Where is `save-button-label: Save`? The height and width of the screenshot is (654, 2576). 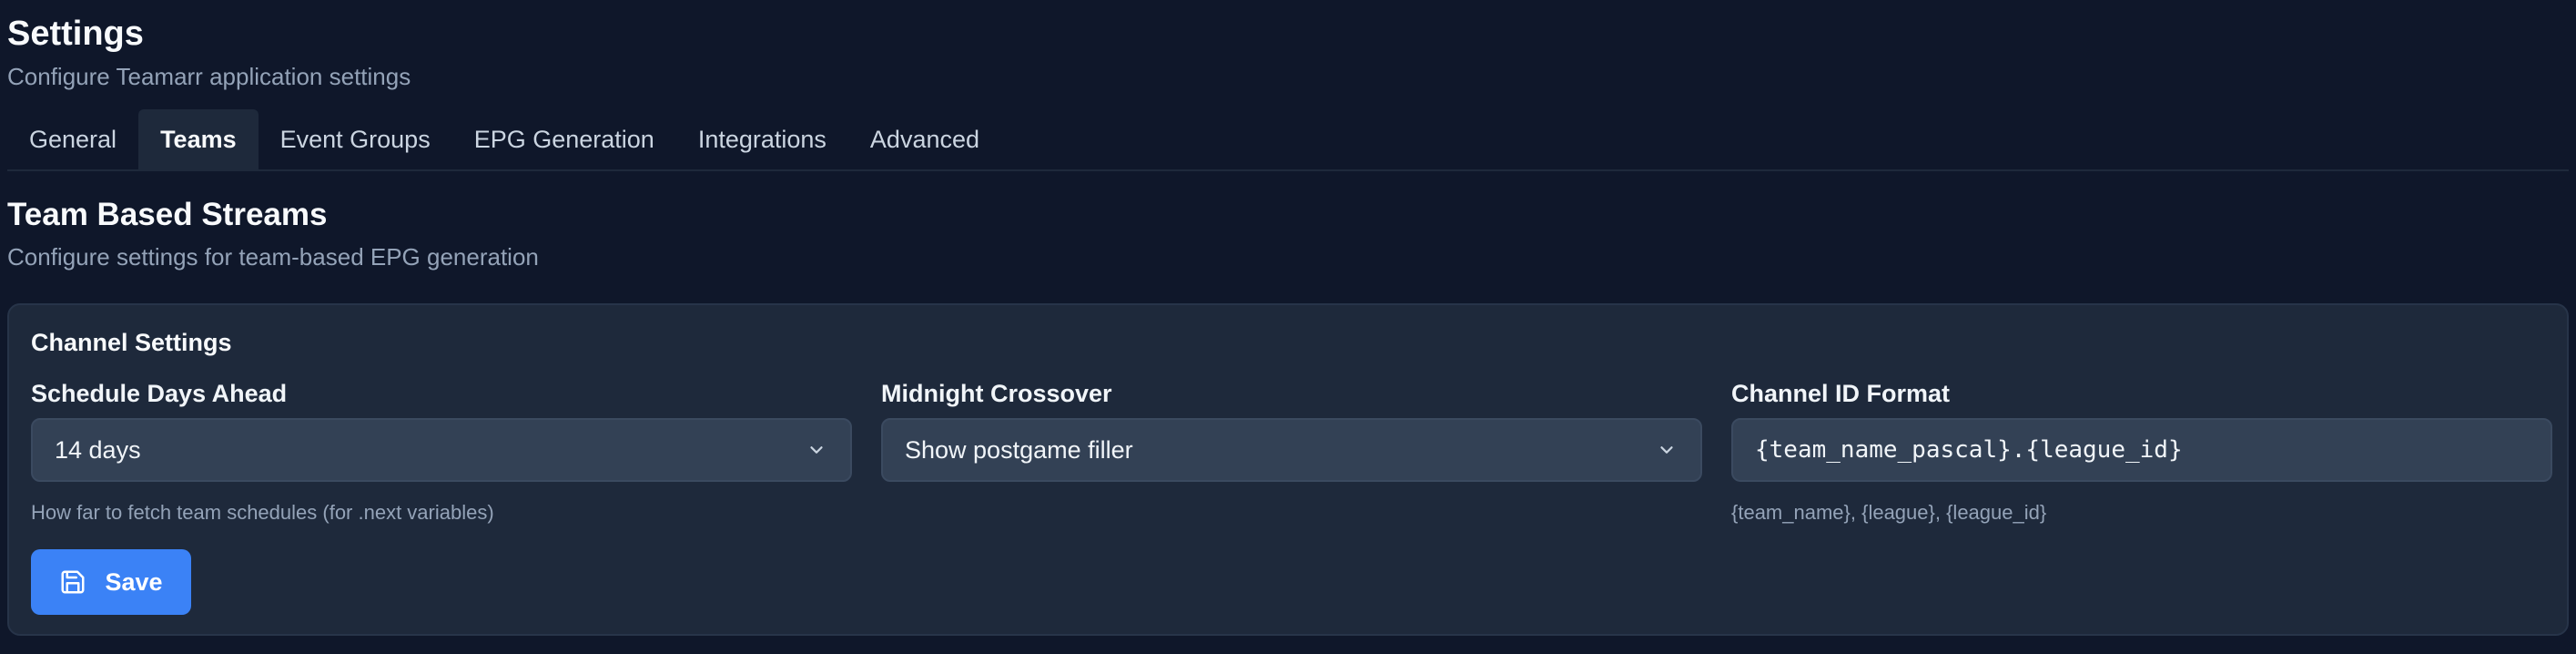 save-button-label: Save is located at coordinates (134, 581).